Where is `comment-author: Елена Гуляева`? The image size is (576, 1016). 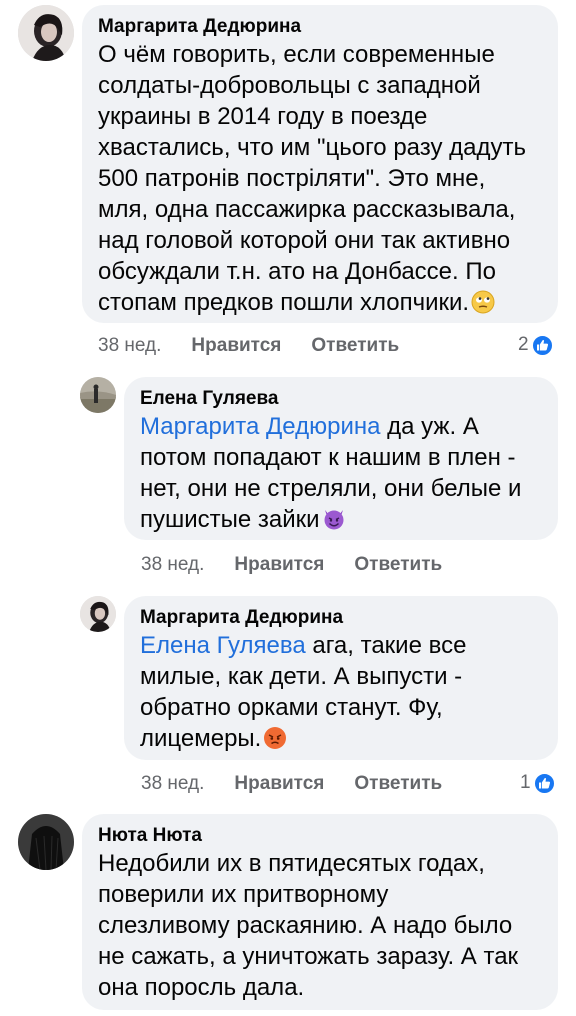
comment-author: Елена Гуляева is located at coordinates (341, 399).